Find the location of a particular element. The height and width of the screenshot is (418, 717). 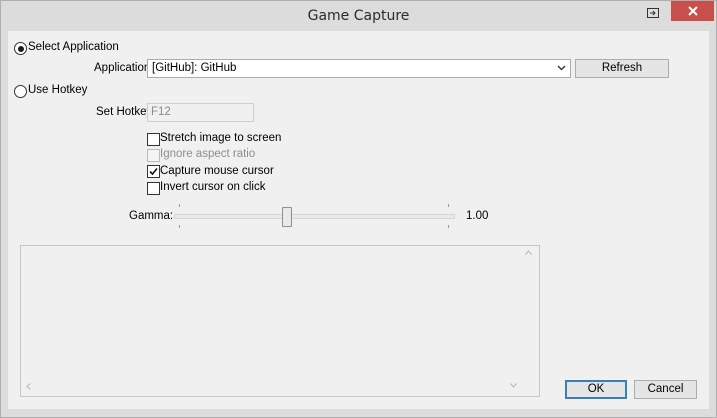

select-application-radio is located at coordinates (20, 48).